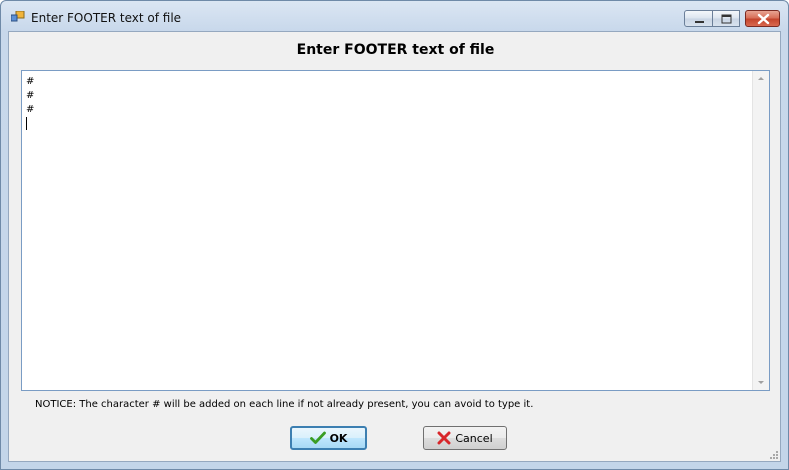 The width and height of the screenshot is (789, 470). I want to click on maximize-icon, so click(726, 19).